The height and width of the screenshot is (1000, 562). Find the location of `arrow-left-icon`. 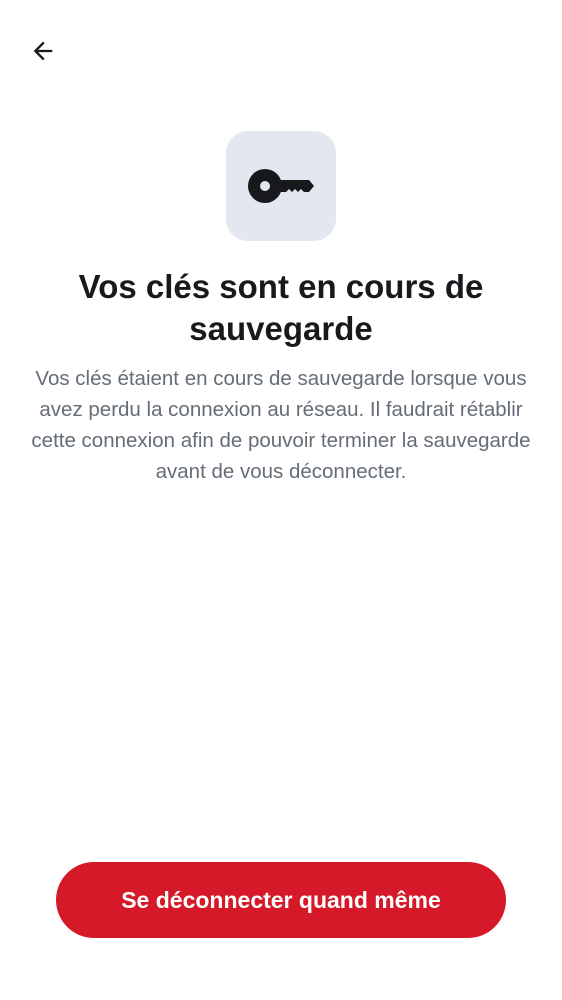

arrow-left-icon is located at coordinates (43, 51).